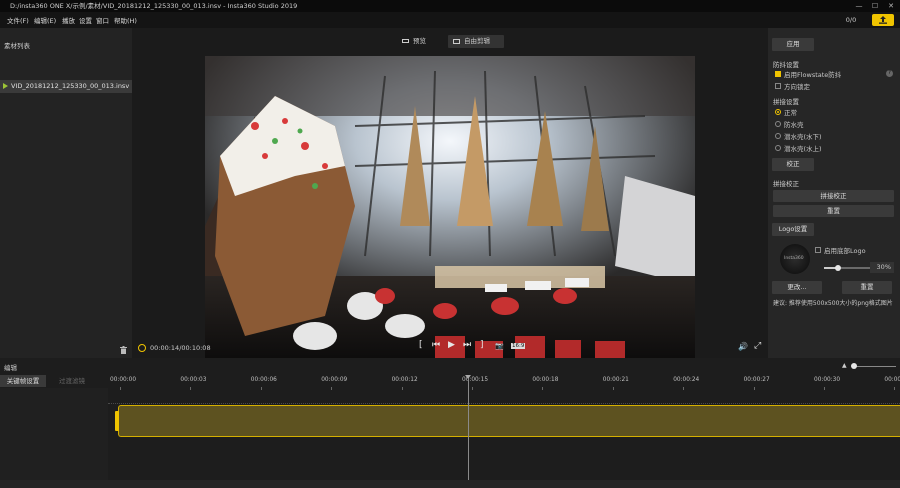  What do you see at coordinates (756, 380) in the screenshot?
I see `timeline-tick-label: 00:00:27` at bounding box center [756, 380].